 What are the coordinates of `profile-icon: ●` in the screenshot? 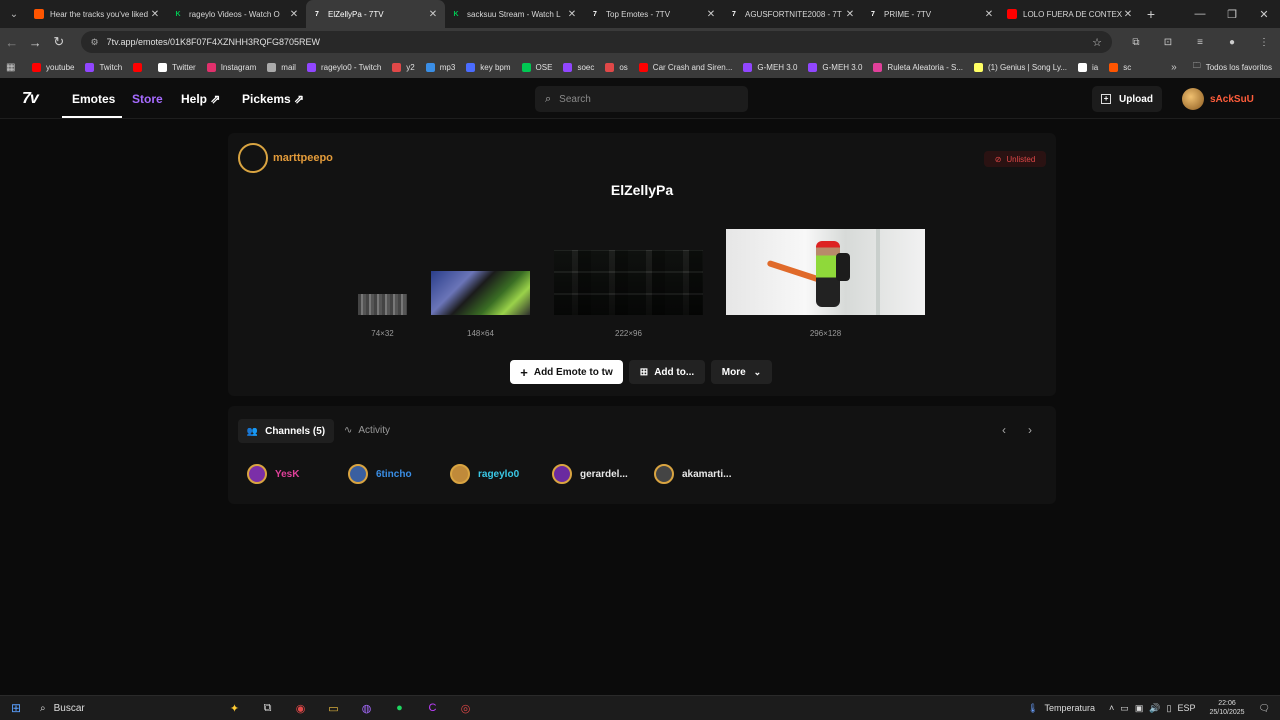 It's located at (1232, 42).